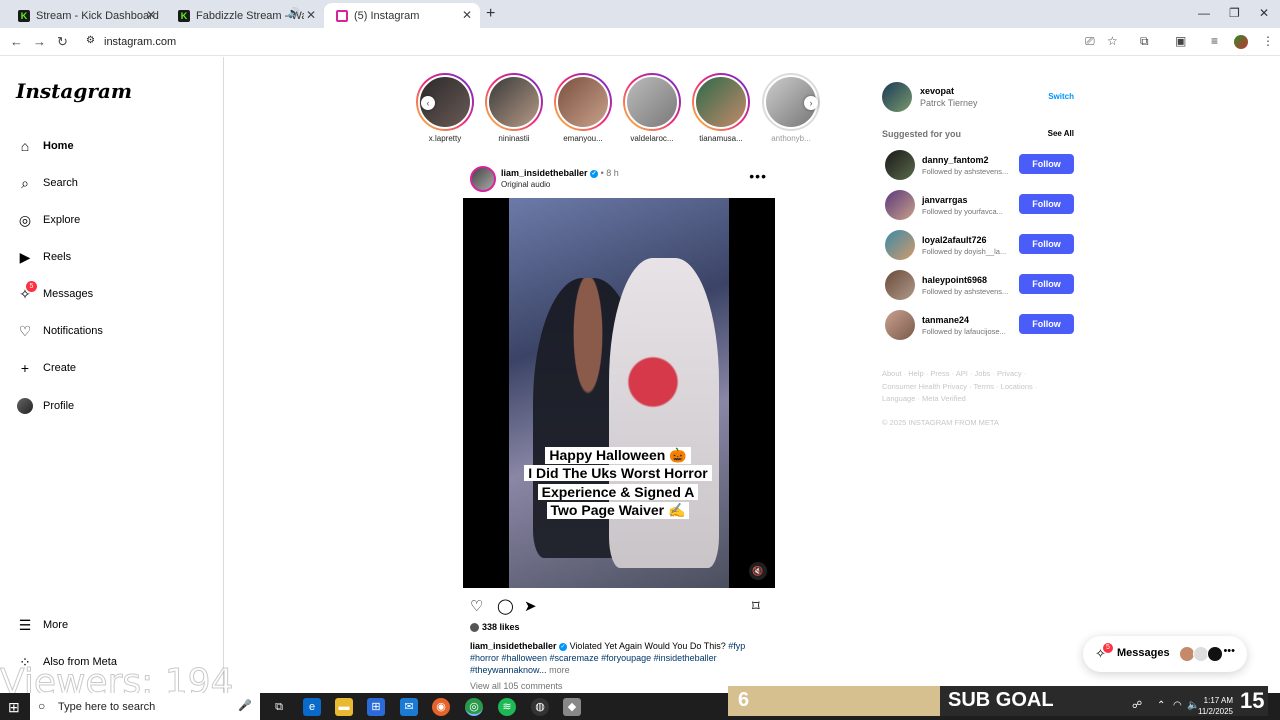  What do you see at coordinates (1234, 13) in the screenshot?
I see `restore-button: ❐` at bounding box center [1234, 13].